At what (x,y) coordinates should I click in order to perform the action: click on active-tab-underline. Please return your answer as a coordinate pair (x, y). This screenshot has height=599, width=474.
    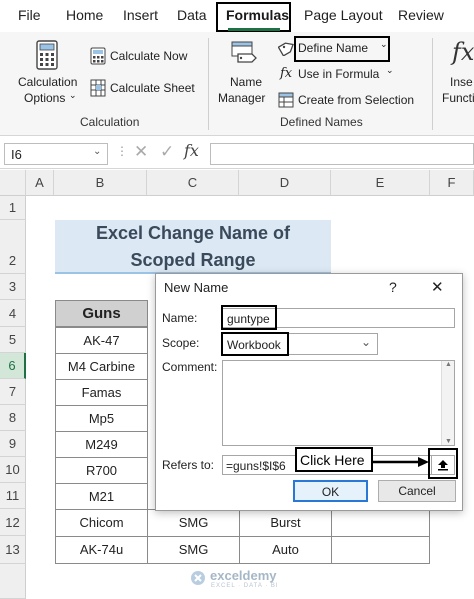
    Looking at the image, I should click on (254, 29).